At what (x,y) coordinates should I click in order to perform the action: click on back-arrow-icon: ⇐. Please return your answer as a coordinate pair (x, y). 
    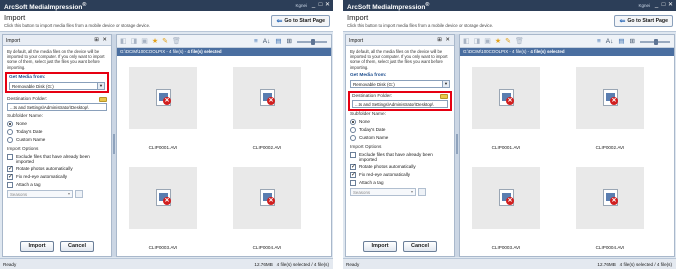
    Looking at the image, I should click on (279, 21).